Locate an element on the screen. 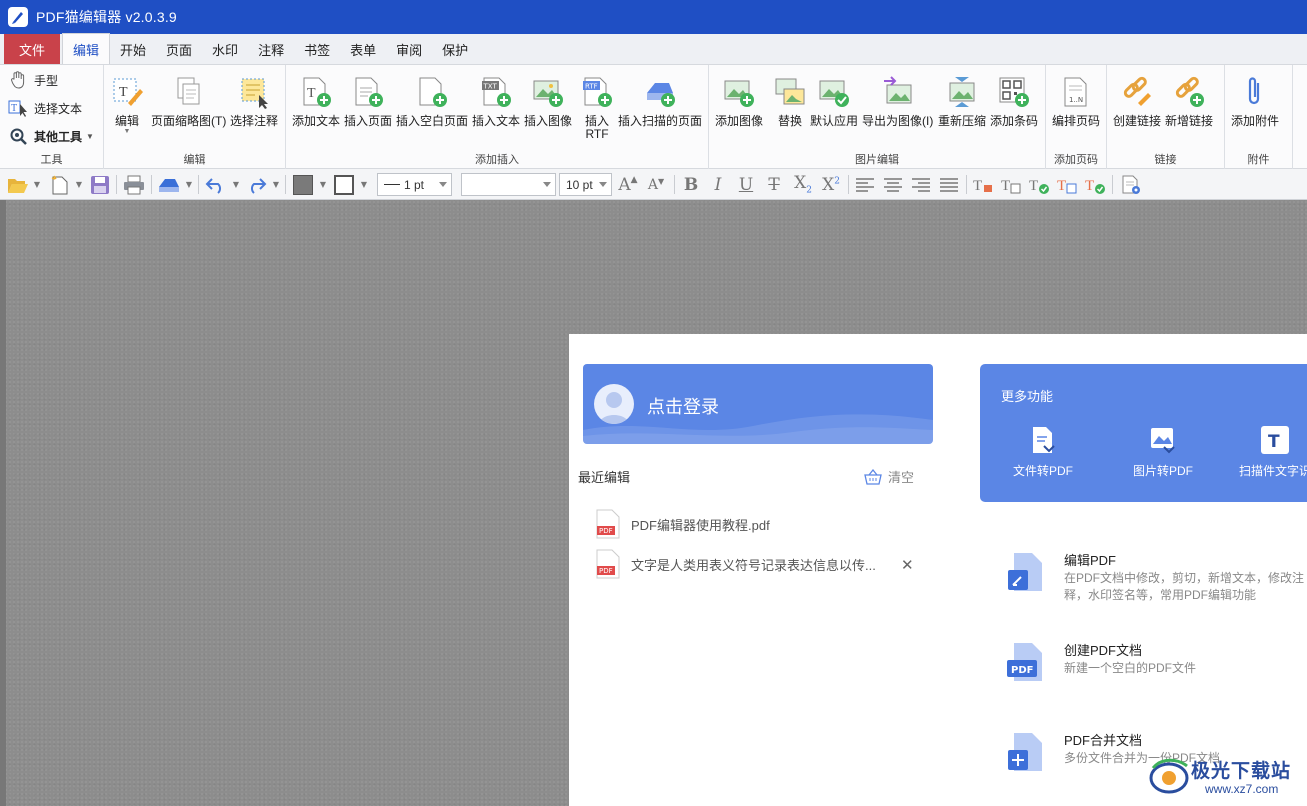 The image size is (1307, 806). insert-blank-label: 插入空白页面 is located at coordinates (432, 121).